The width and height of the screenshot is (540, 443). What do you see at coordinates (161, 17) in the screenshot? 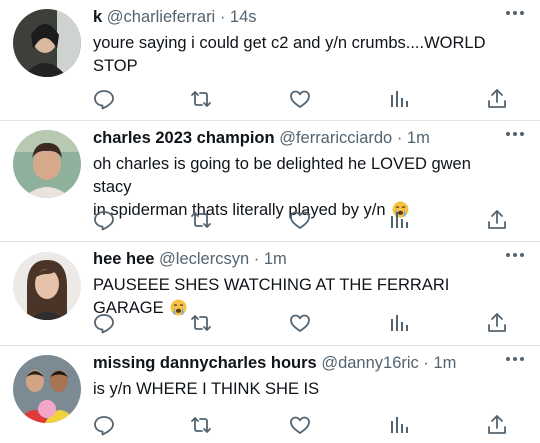
I see `username: @charlieferrari` at bounding box center [161, 17].